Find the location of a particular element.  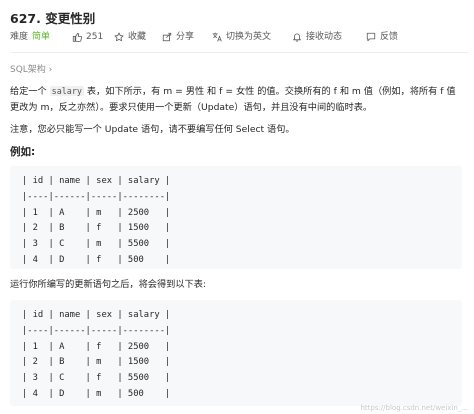

star-icon is located at coordinates (119, 37).